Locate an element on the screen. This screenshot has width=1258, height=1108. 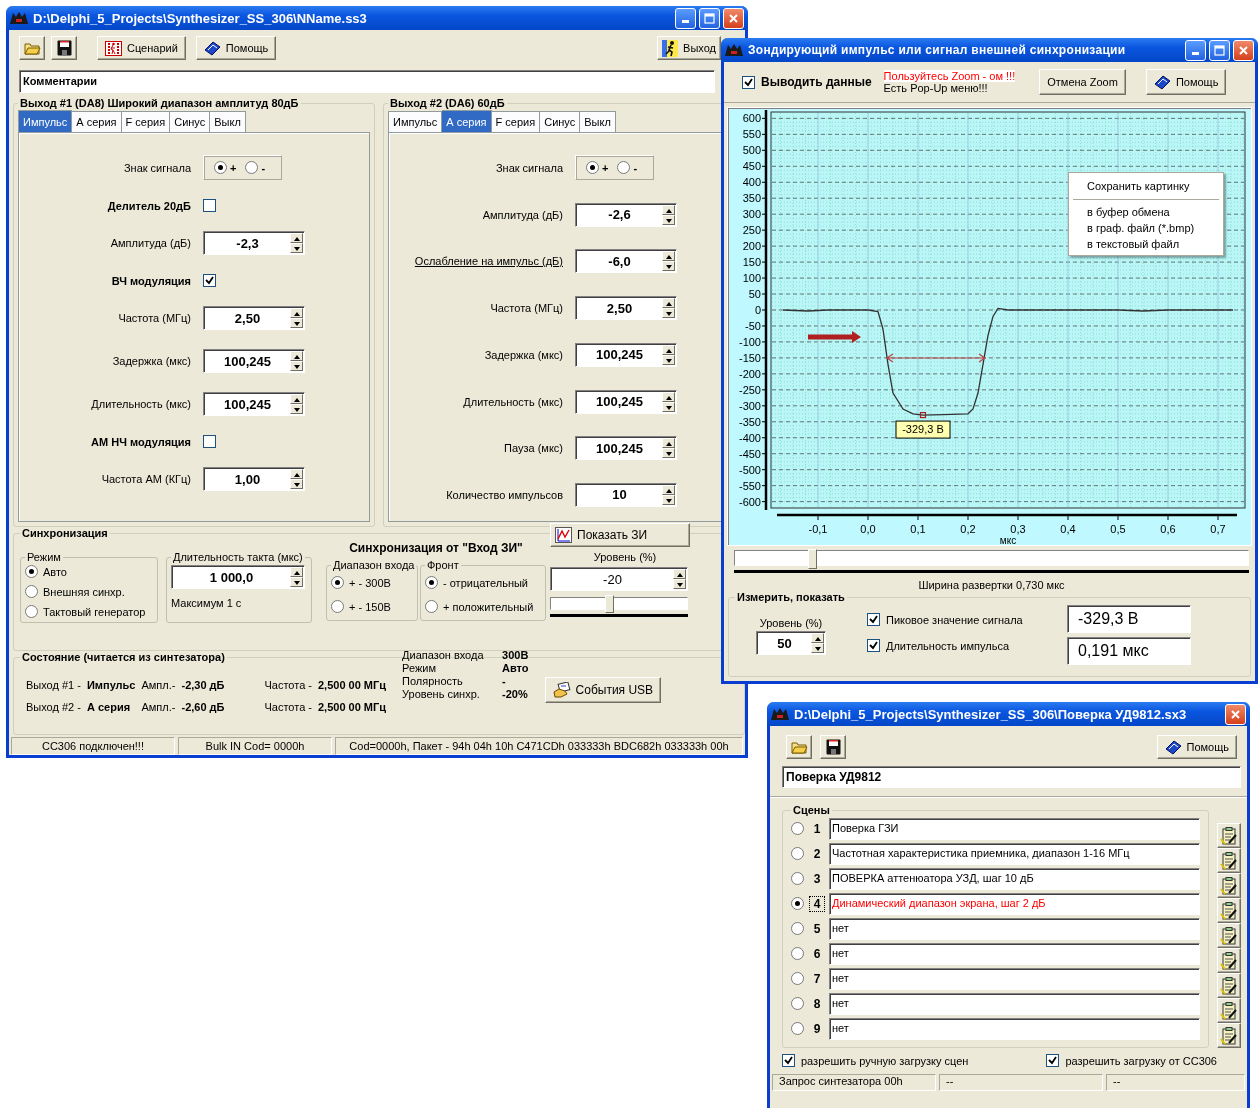
scene-field: Динамический диапазон экрана, шаг 2 дБ is located at coordinates (1014, 903).